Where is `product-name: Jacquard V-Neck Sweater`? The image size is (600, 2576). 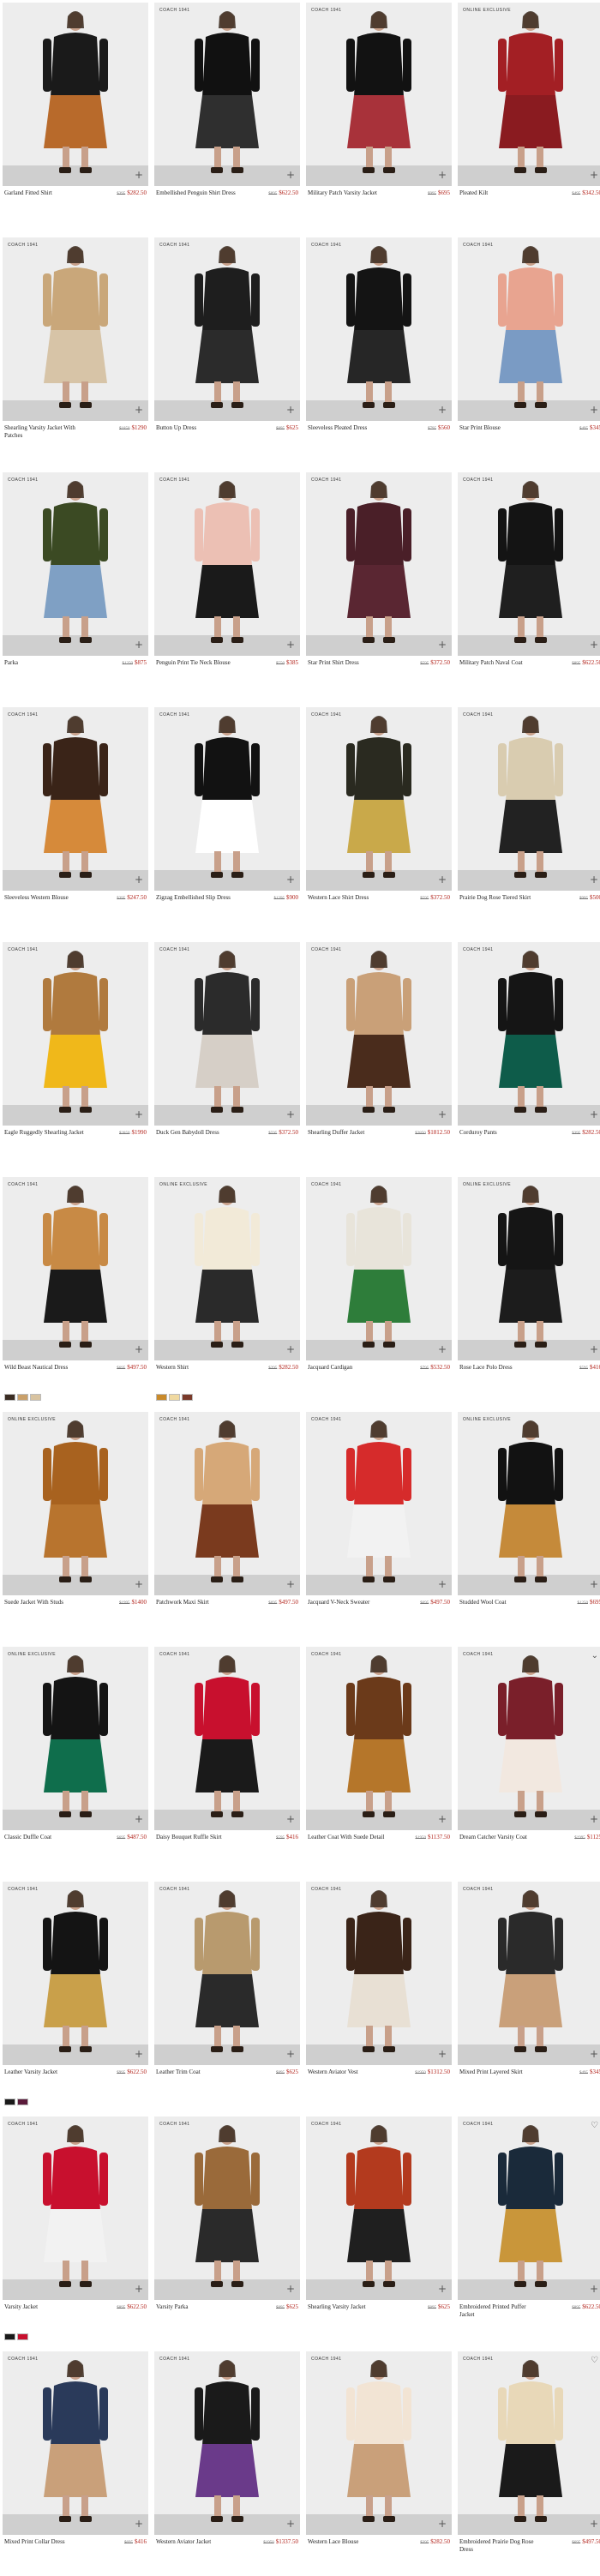
product-name: Jacquard V-Neck Sweater is located at coordinates (349, 1602).